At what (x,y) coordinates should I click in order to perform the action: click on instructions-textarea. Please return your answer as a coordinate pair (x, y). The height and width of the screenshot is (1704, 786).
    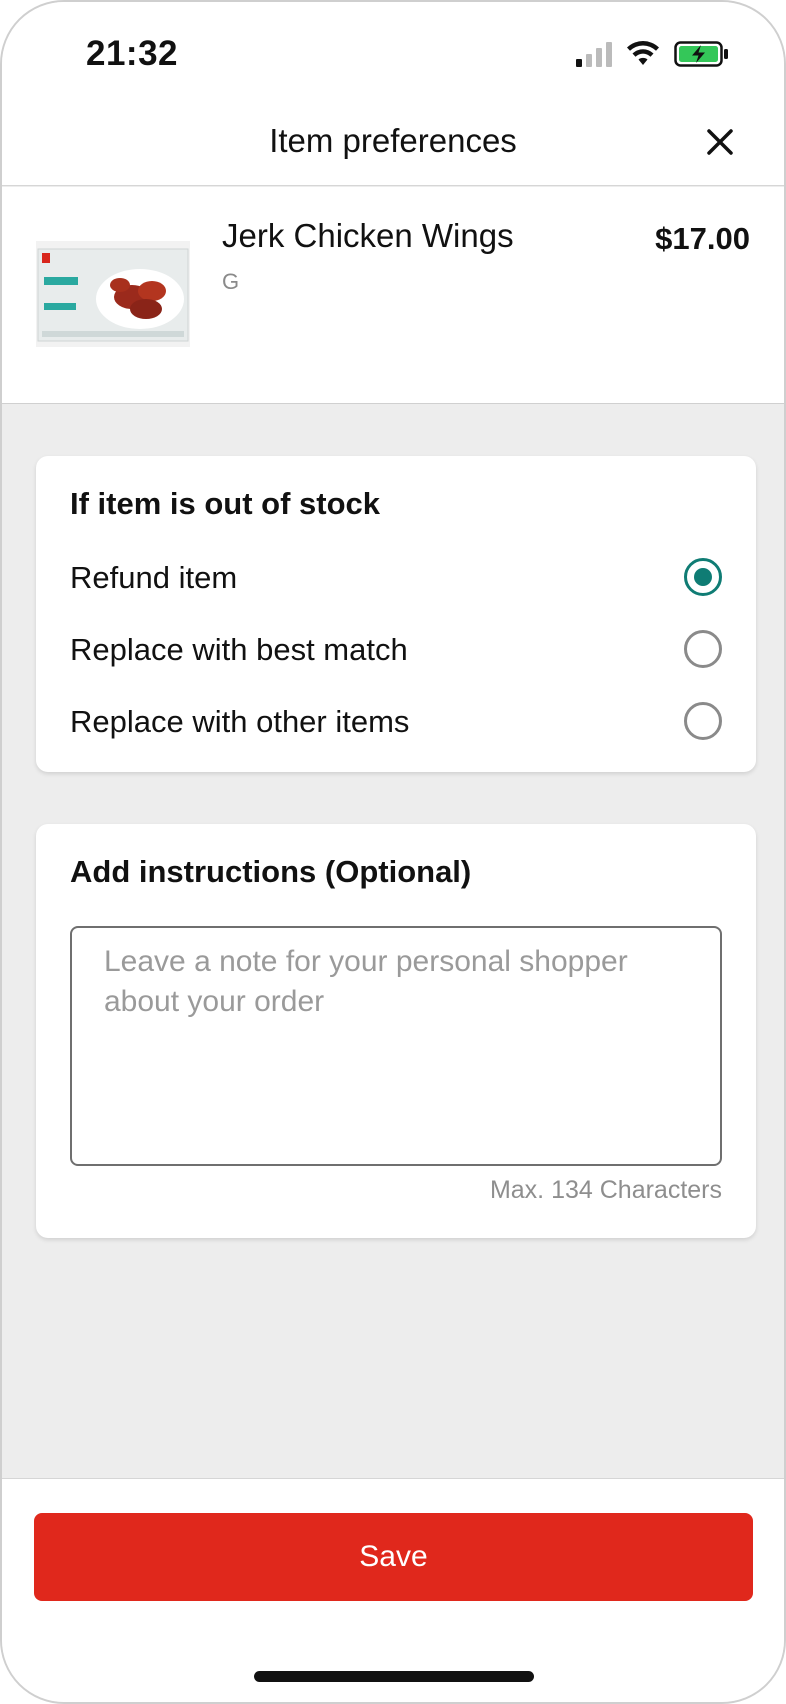
    Looking at the image, I should click on (396, 1046).